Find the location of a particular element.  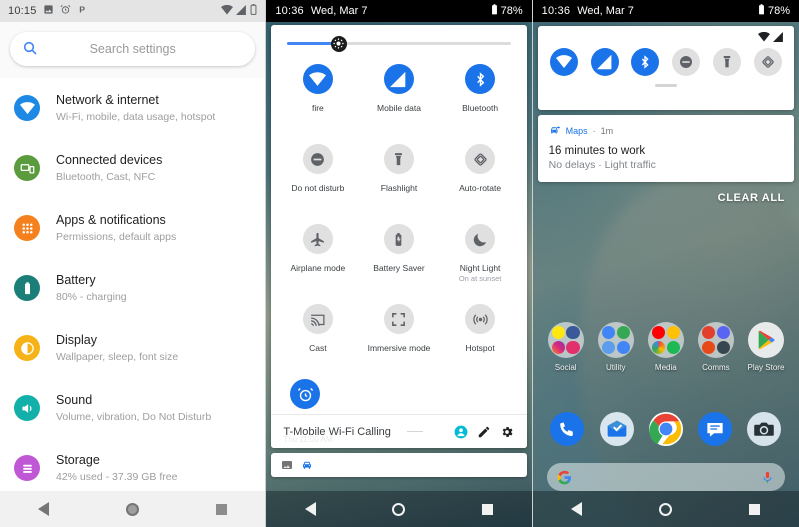

phone-icon is located at coordinates (567, 429).